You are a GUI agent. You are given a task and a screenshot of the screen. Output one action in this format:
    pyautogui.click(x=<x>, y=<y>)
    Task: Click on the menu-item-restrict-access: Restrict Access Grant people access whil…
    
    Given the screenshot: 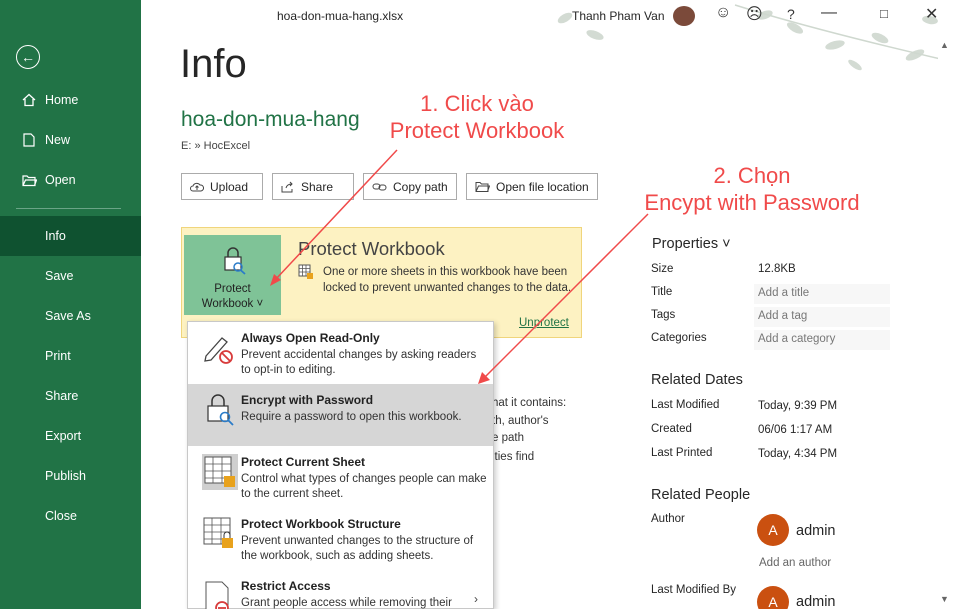 What is the action you would take?
    pyautogui.click(x=340, y=589)
    